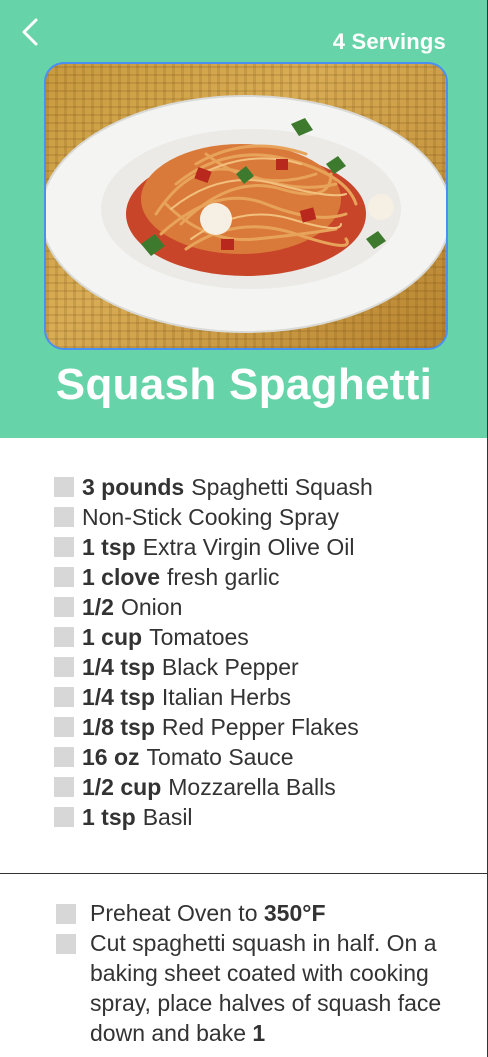 Image resolution: width=488 pixels, height=1057 pixels. Describe the element at coordinates (220, 756) in the screenshot. I see `ingredient-name: Tomato Sauce` at that location.